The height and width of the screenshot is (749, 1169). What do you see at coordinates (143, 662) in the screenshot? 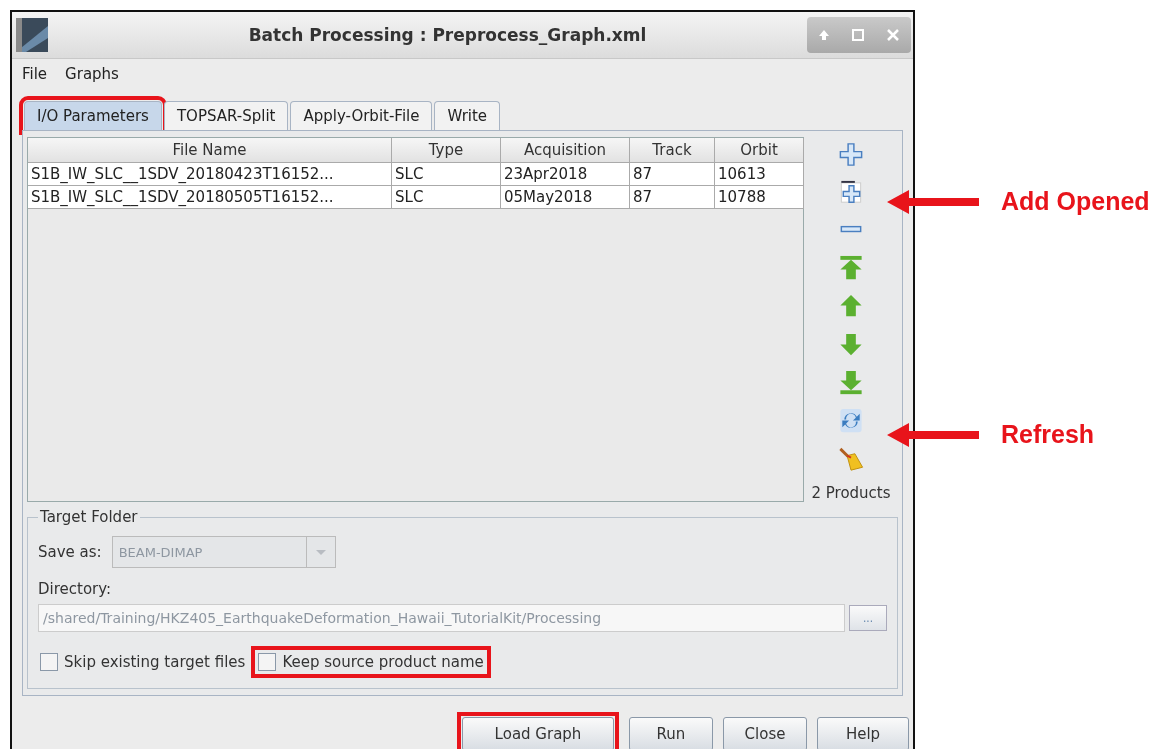
I see `checkbox: Skip existing target files` at bounding box center [143, 662].